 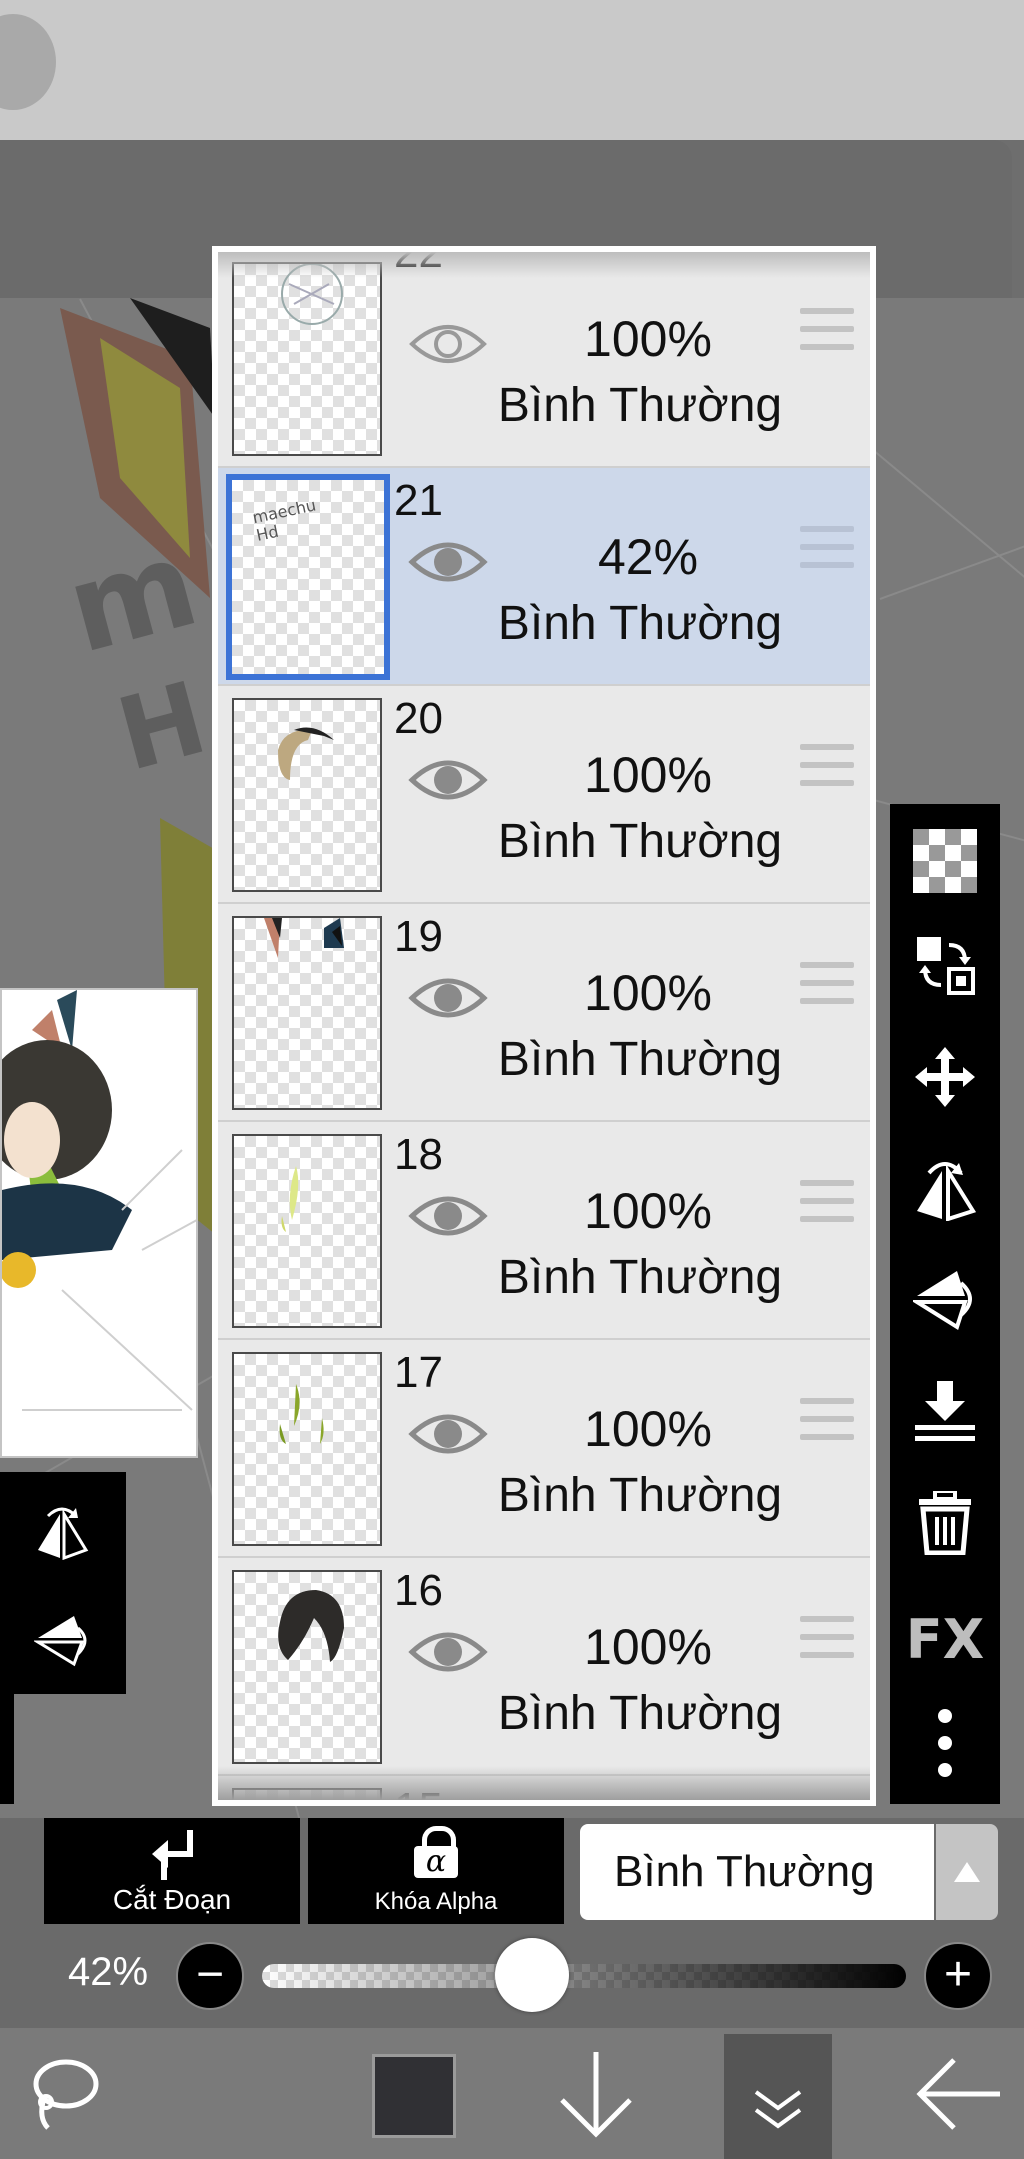 What do you see at coordinates (418, 1590) in the screenshot?
I see `layer-number: 16` at bounding box center [418, 1590].